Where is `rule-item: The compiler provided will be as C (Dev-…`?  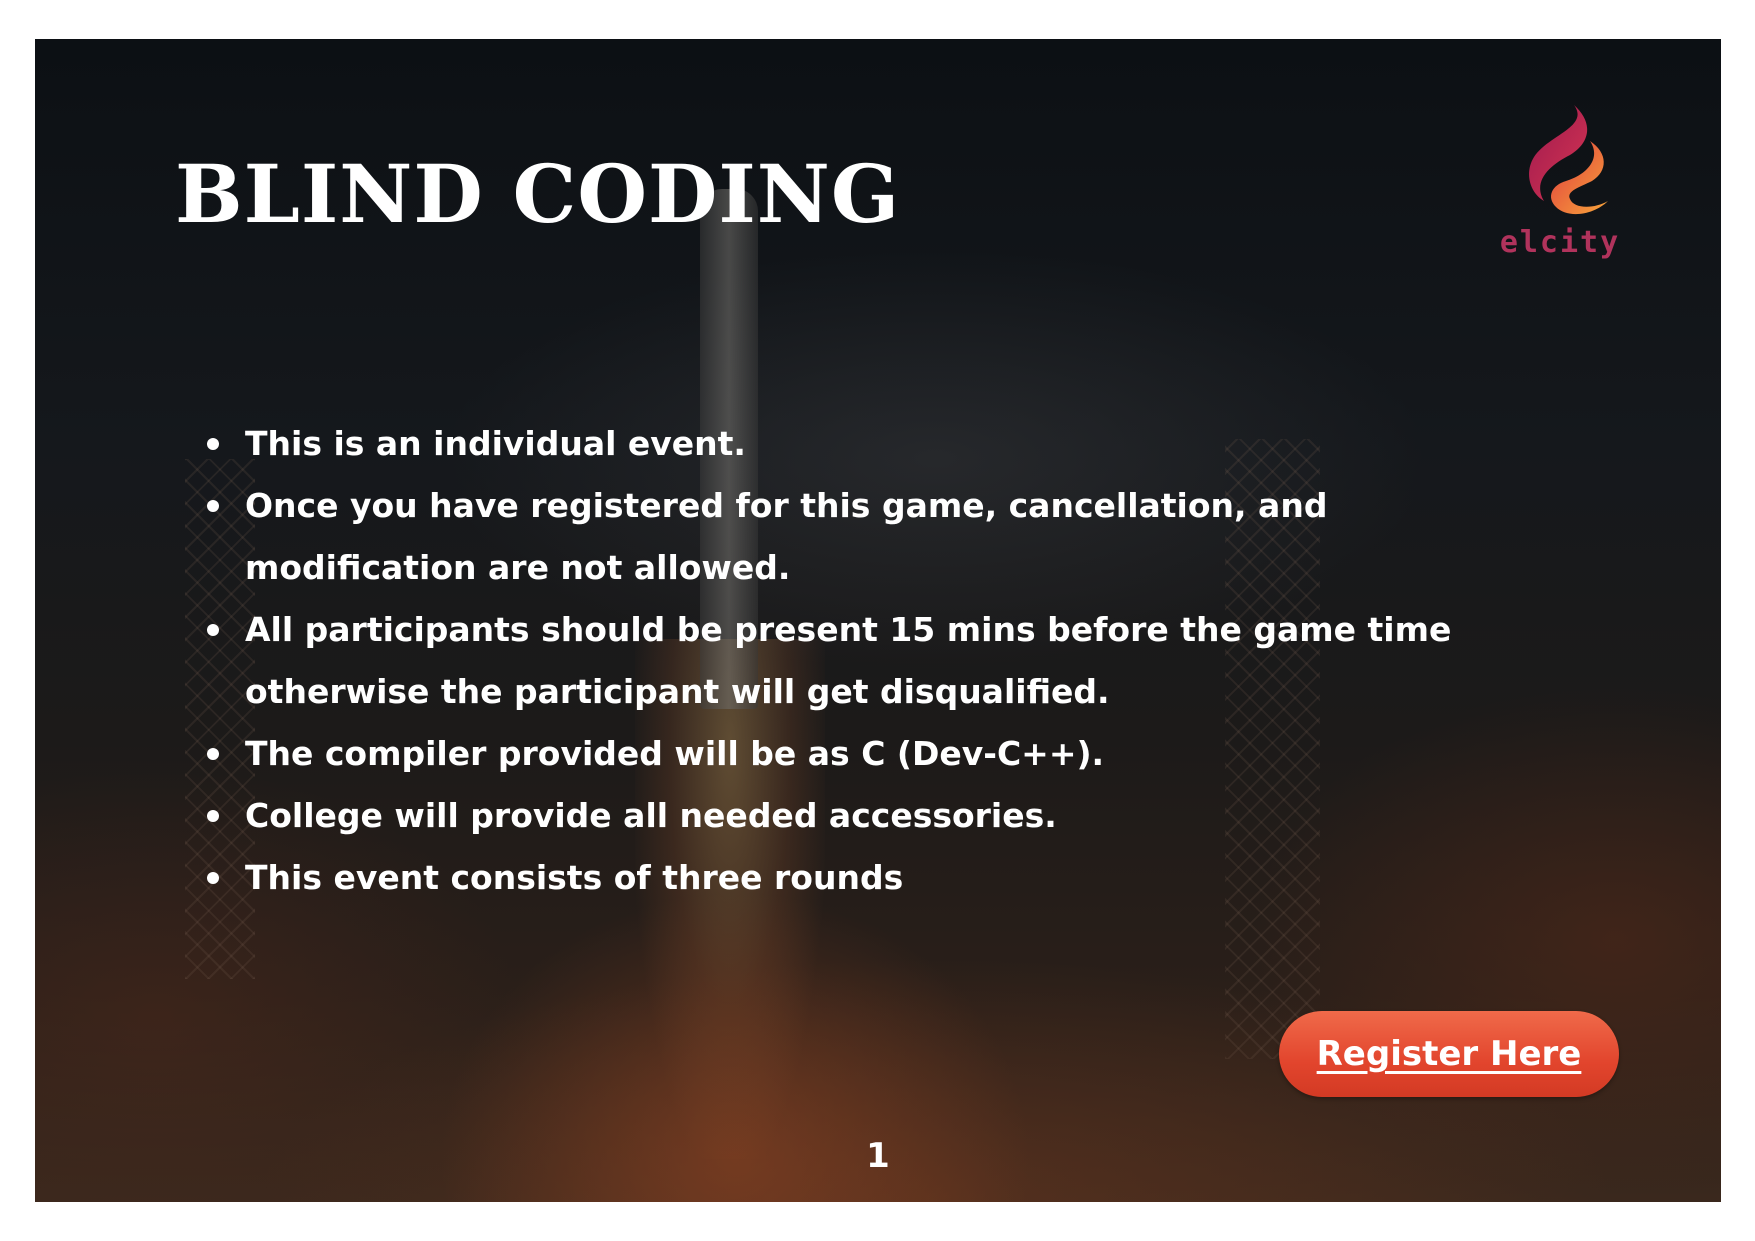 rule-item: The compiler provided will be as C (Dev-… is located at coordinates (876, 754).